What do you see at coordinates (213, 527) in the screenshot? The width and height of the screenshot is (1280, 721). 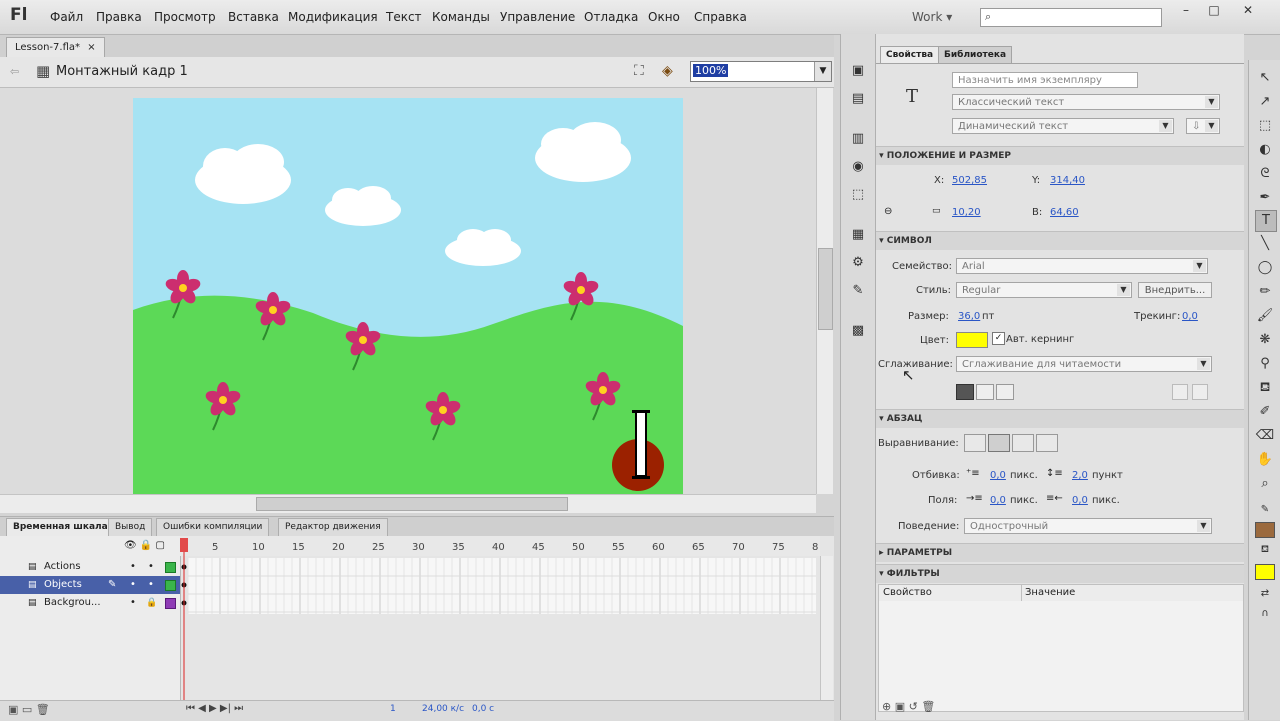 I see `tab-compiler-errors: Ошибки компиляции` at bounding box center [213, 527].